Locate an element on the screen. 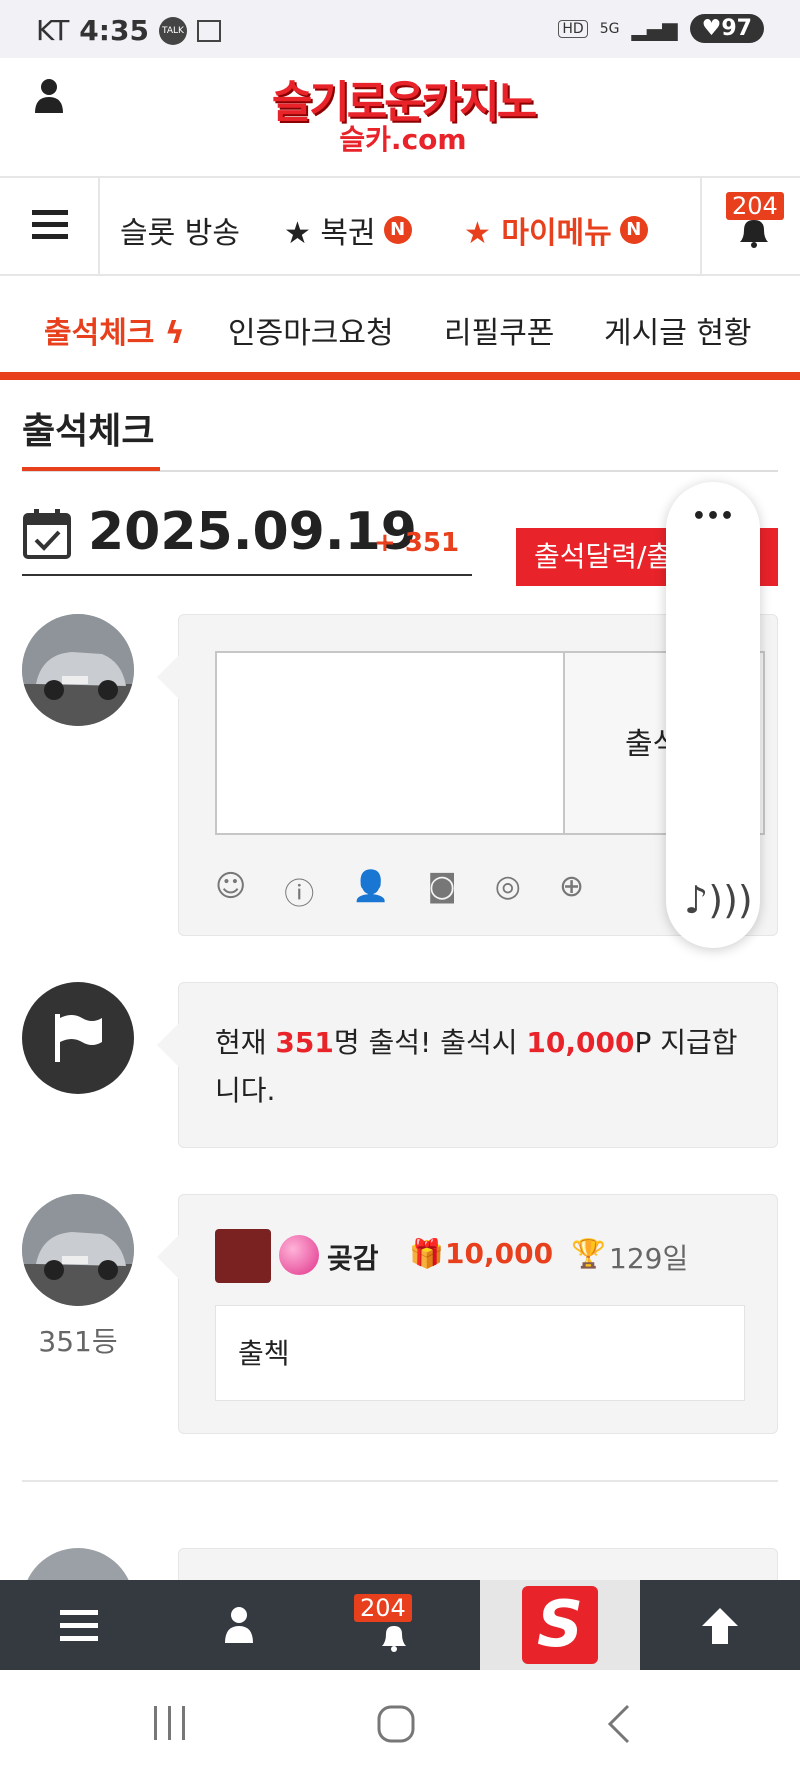 The height and width of the screenshot is (1778, 800). entry-divider is located at coordinates (400, 1481).